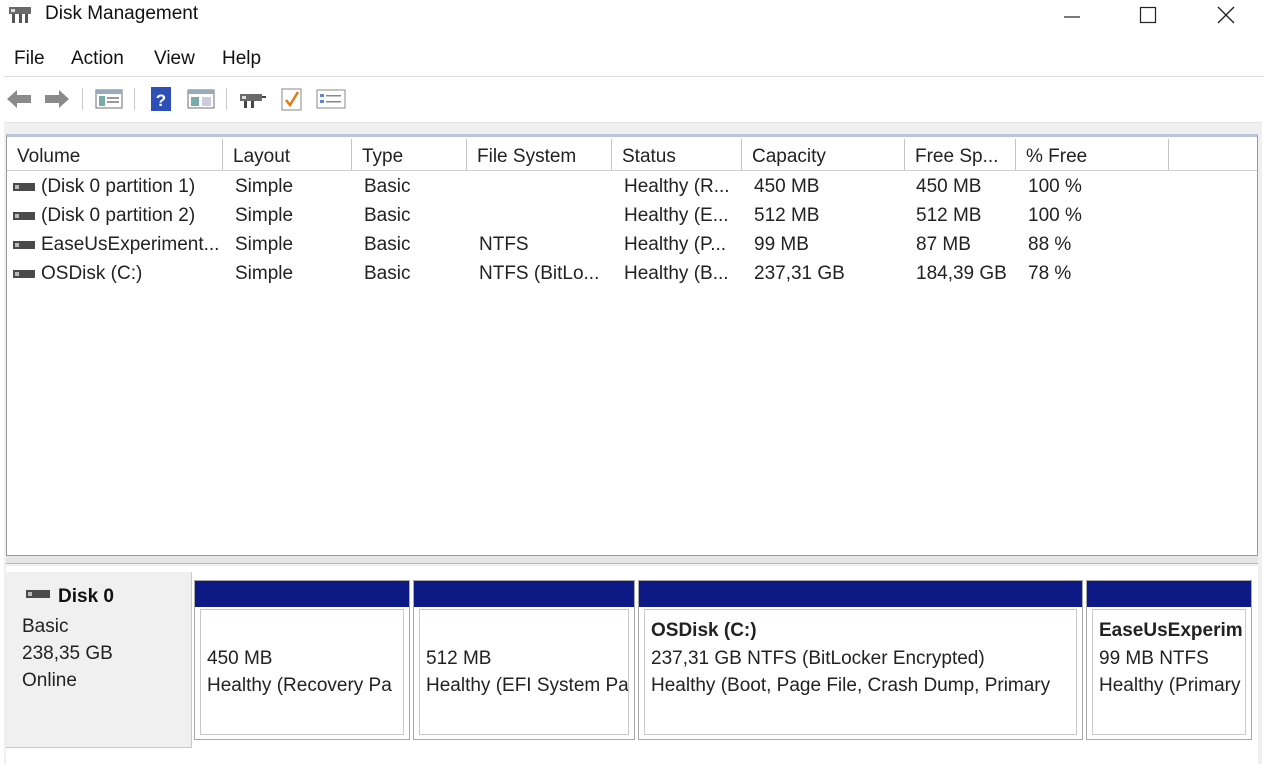 This screenshot has height=764, width=1266. What do you see at coordinates (1170, 685) in the screenshot?
I see `partition-status: Healthy (Primary` at bounding box center [1170, 685].